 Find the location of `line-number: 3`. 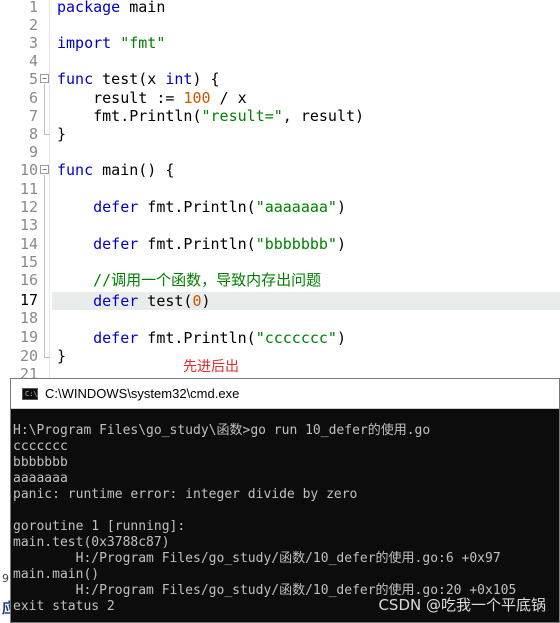

line-number: 3 is located at coordinates (33, 43).